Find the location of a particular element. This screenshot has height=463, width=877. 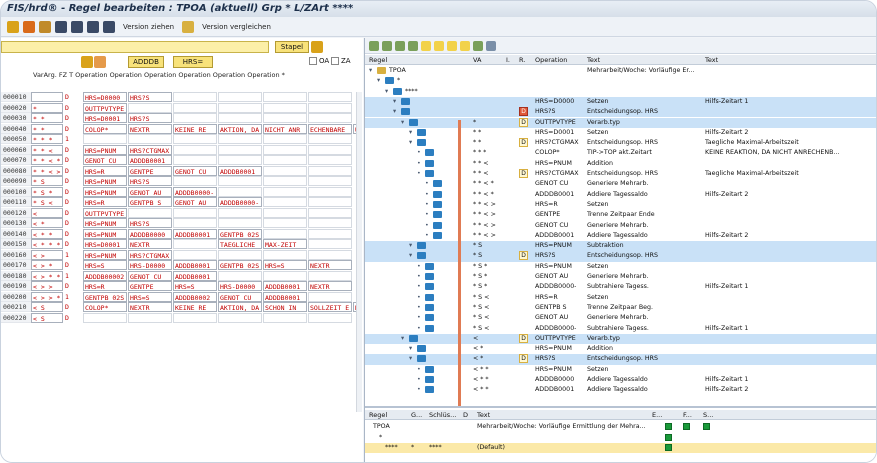

adddb-button: ADDDB is located at coordinates (146, 62).